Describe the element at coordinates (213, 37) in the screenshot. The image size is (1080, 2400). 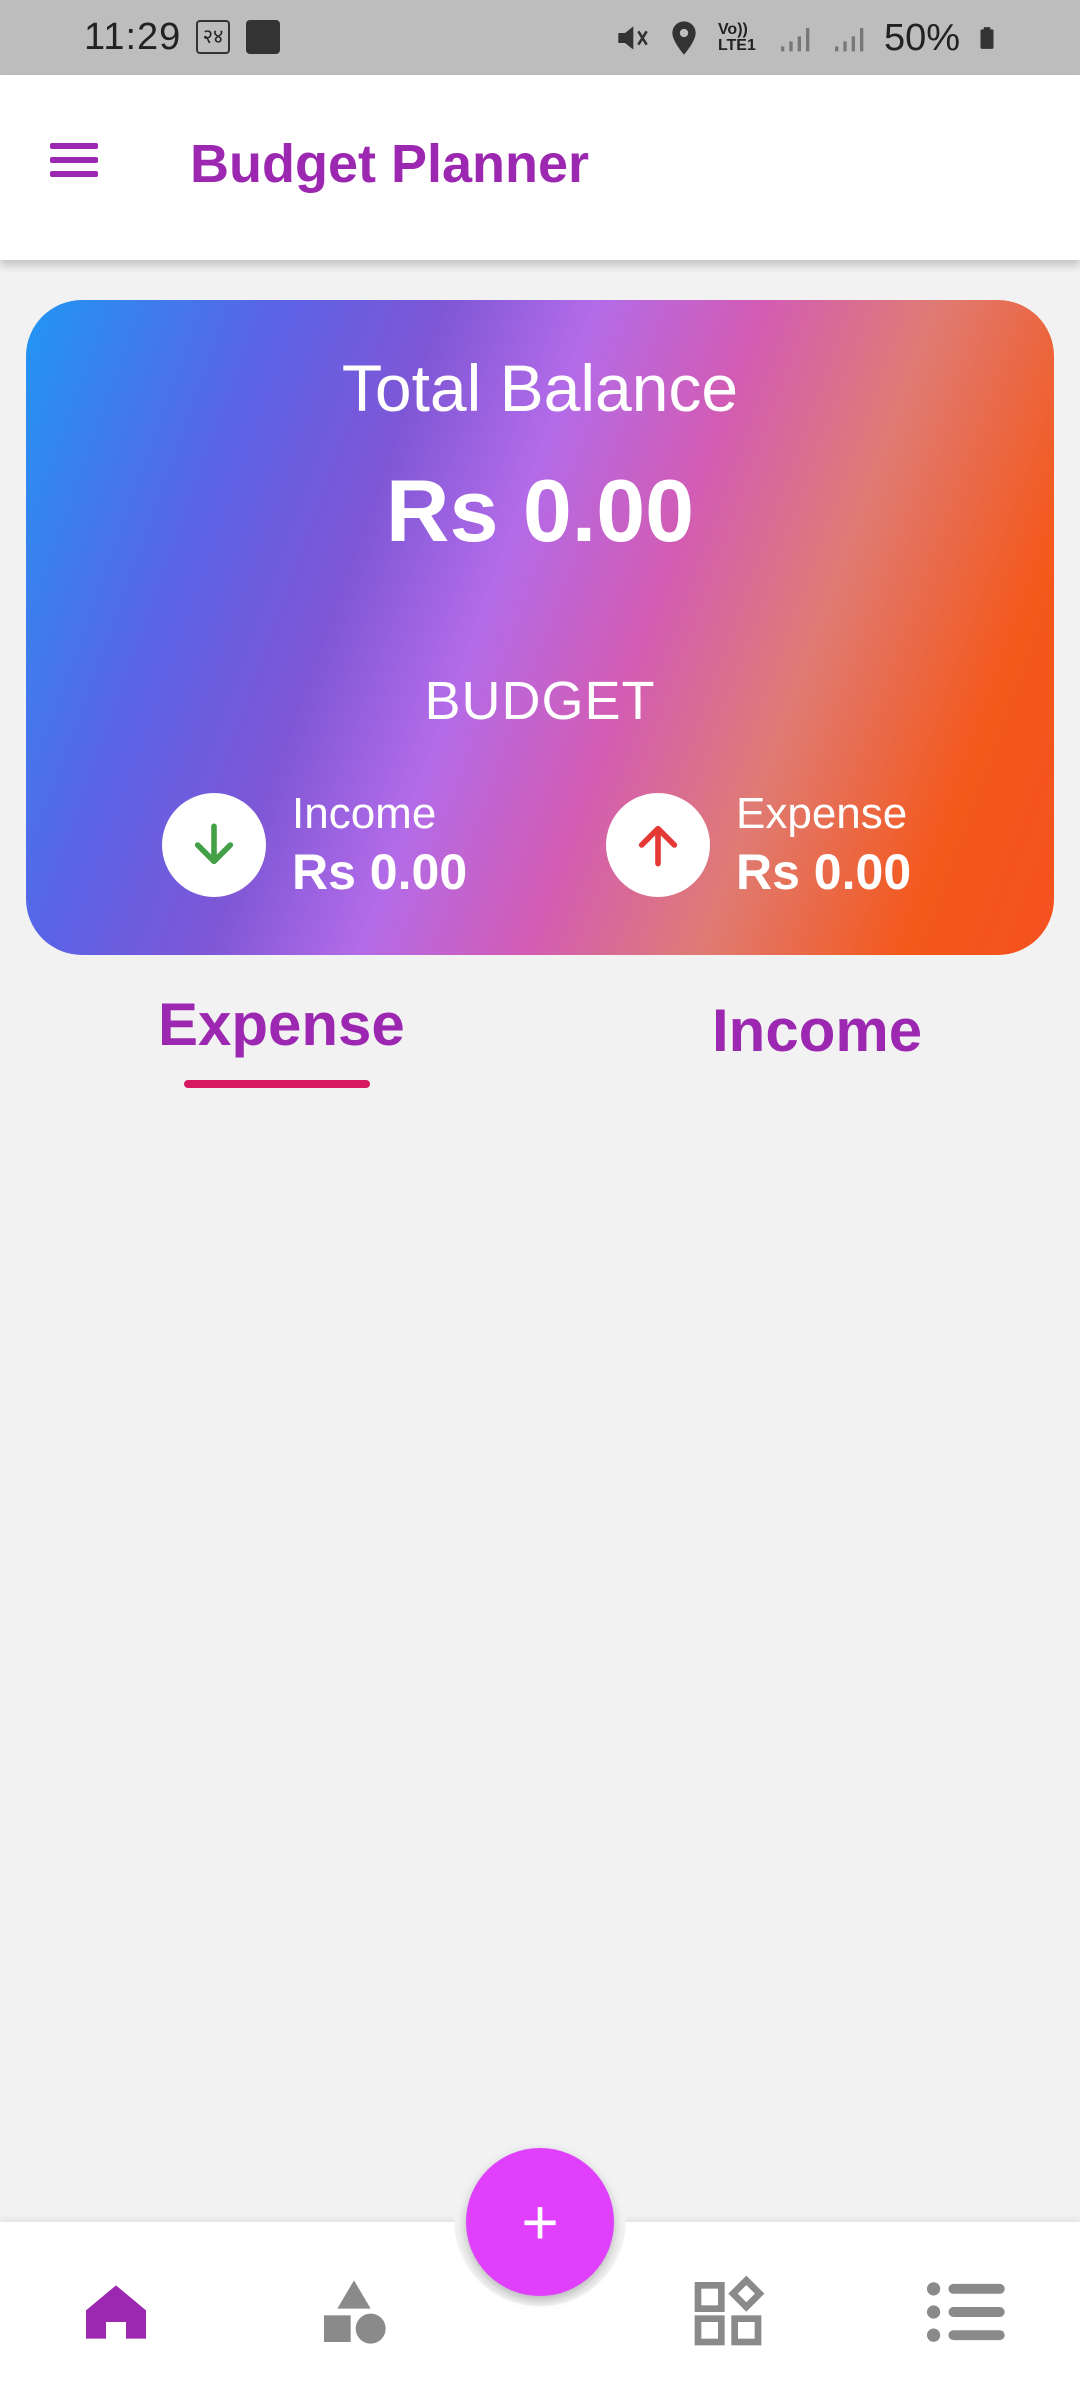
I see `carrier-badge: २४` at that location.